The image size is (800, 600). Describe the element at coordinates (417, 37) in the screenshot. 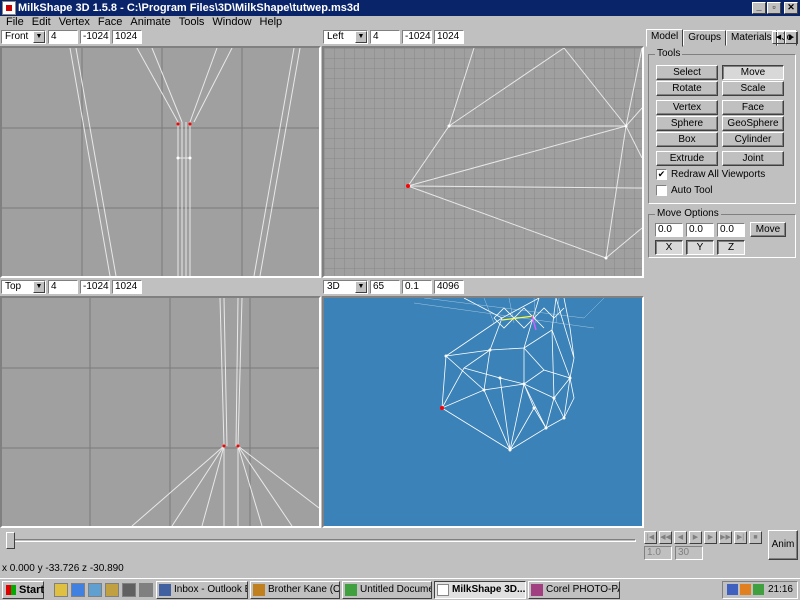

I see `left-min-field: -1024` at that location.